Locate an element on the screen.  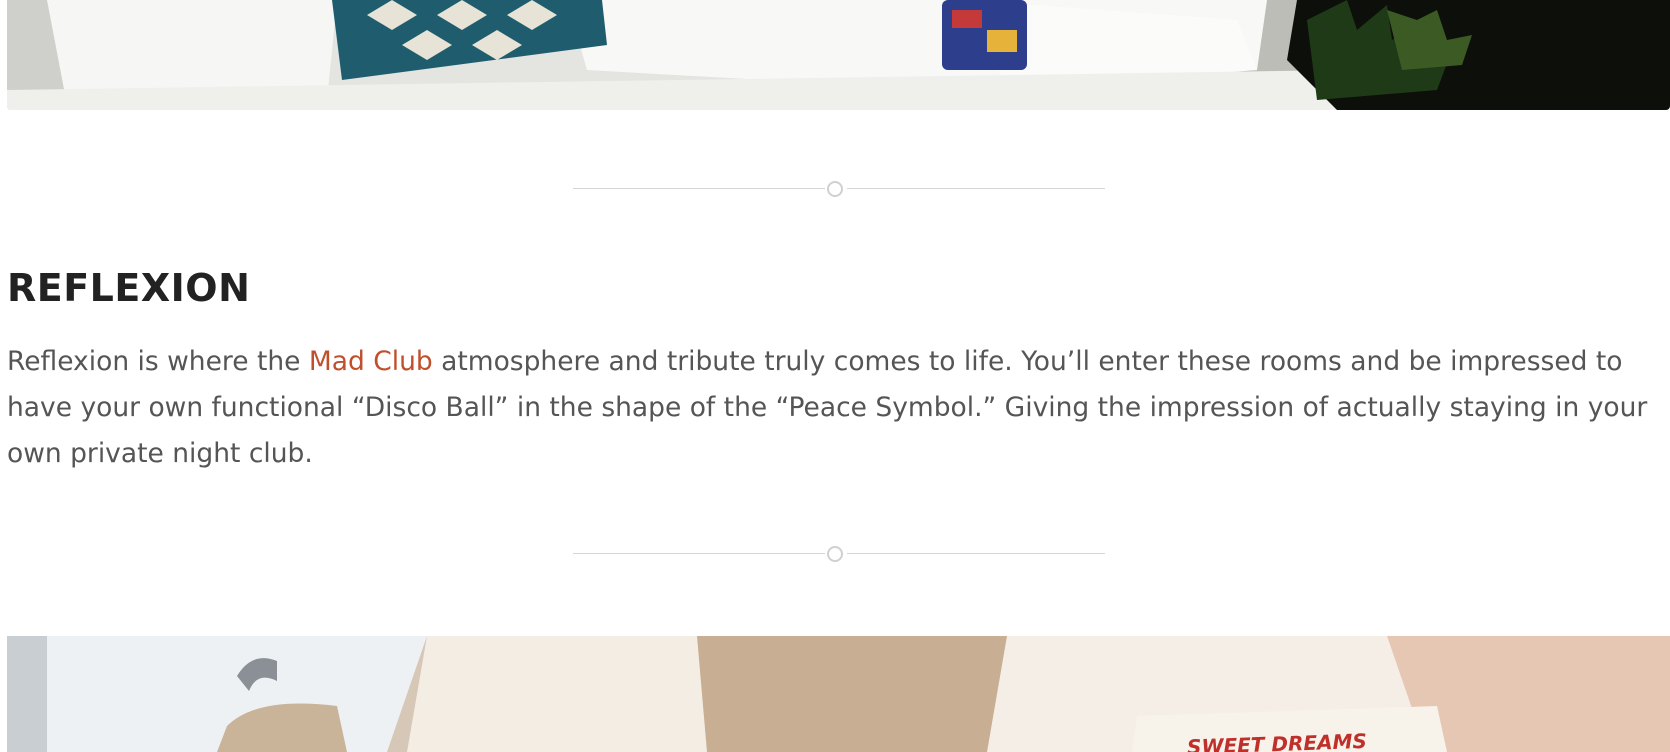
room-photo-top is located at coordinates (838, 55).